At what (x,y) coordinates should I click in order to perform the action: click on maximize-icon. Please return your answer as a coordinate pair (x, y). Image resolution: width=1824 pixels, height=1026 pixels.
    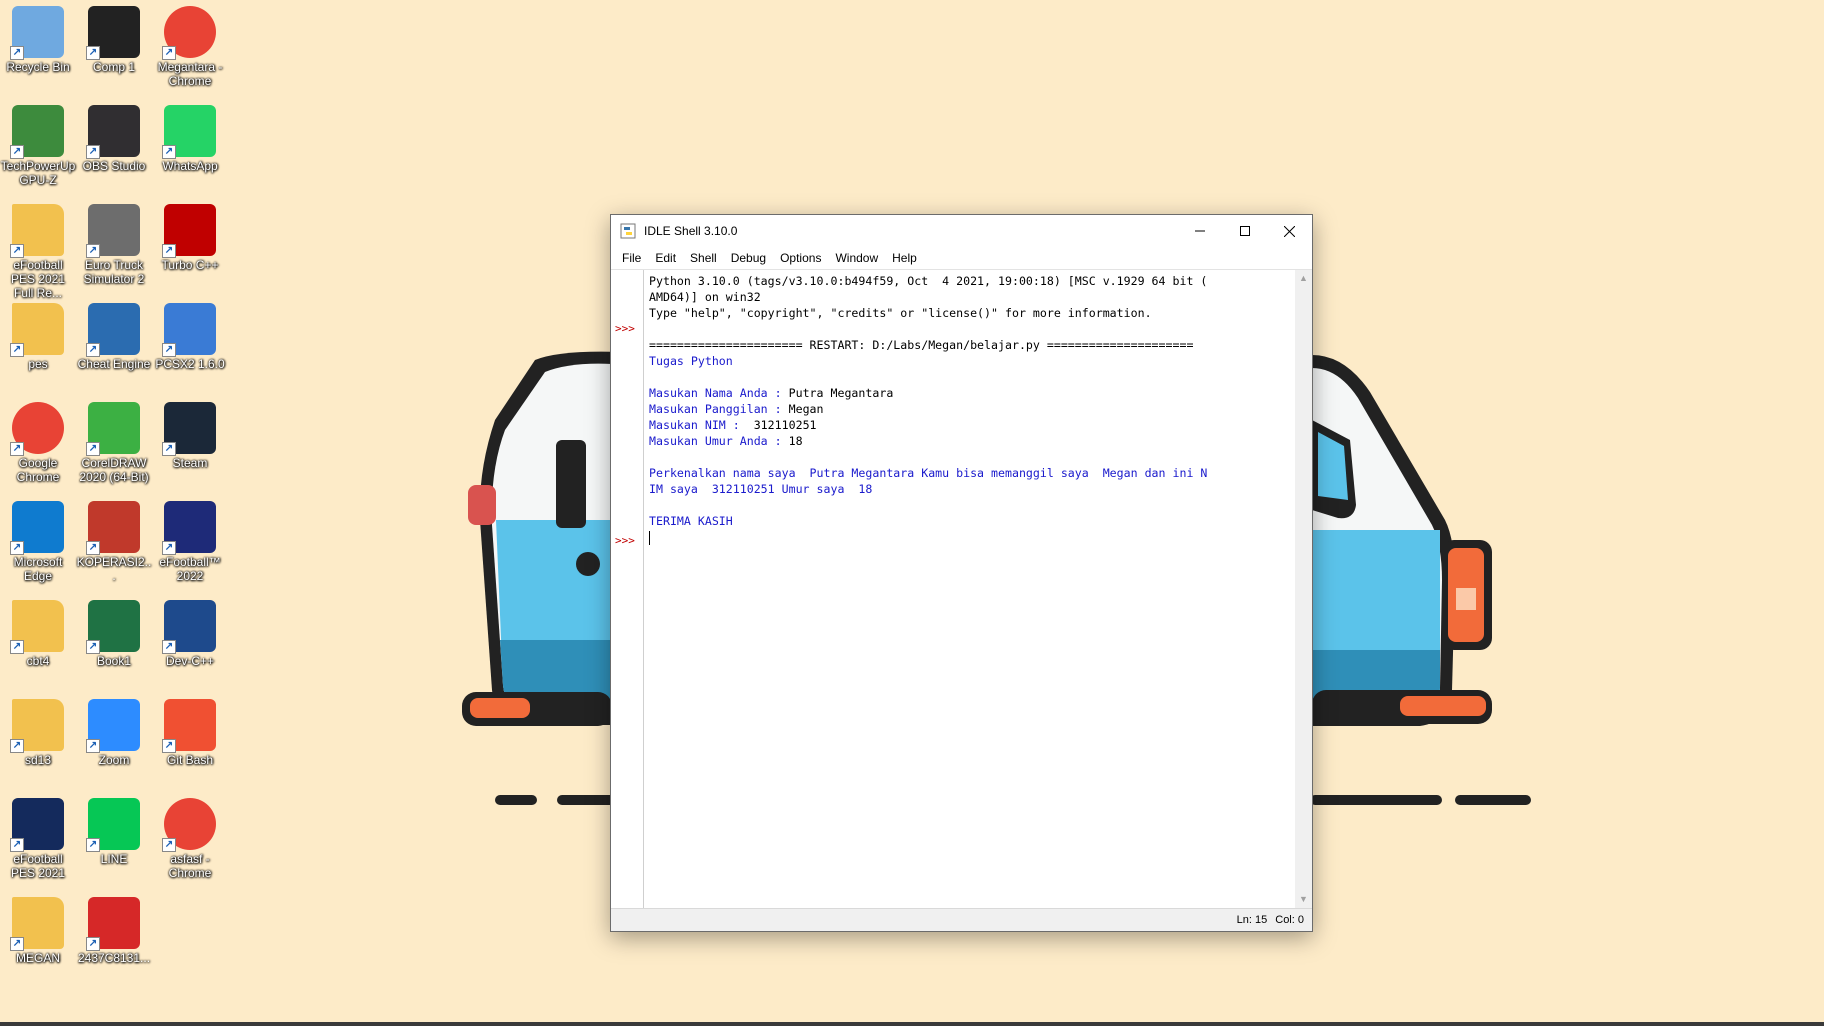
    Looking at the image, I should click on (1244, 231).